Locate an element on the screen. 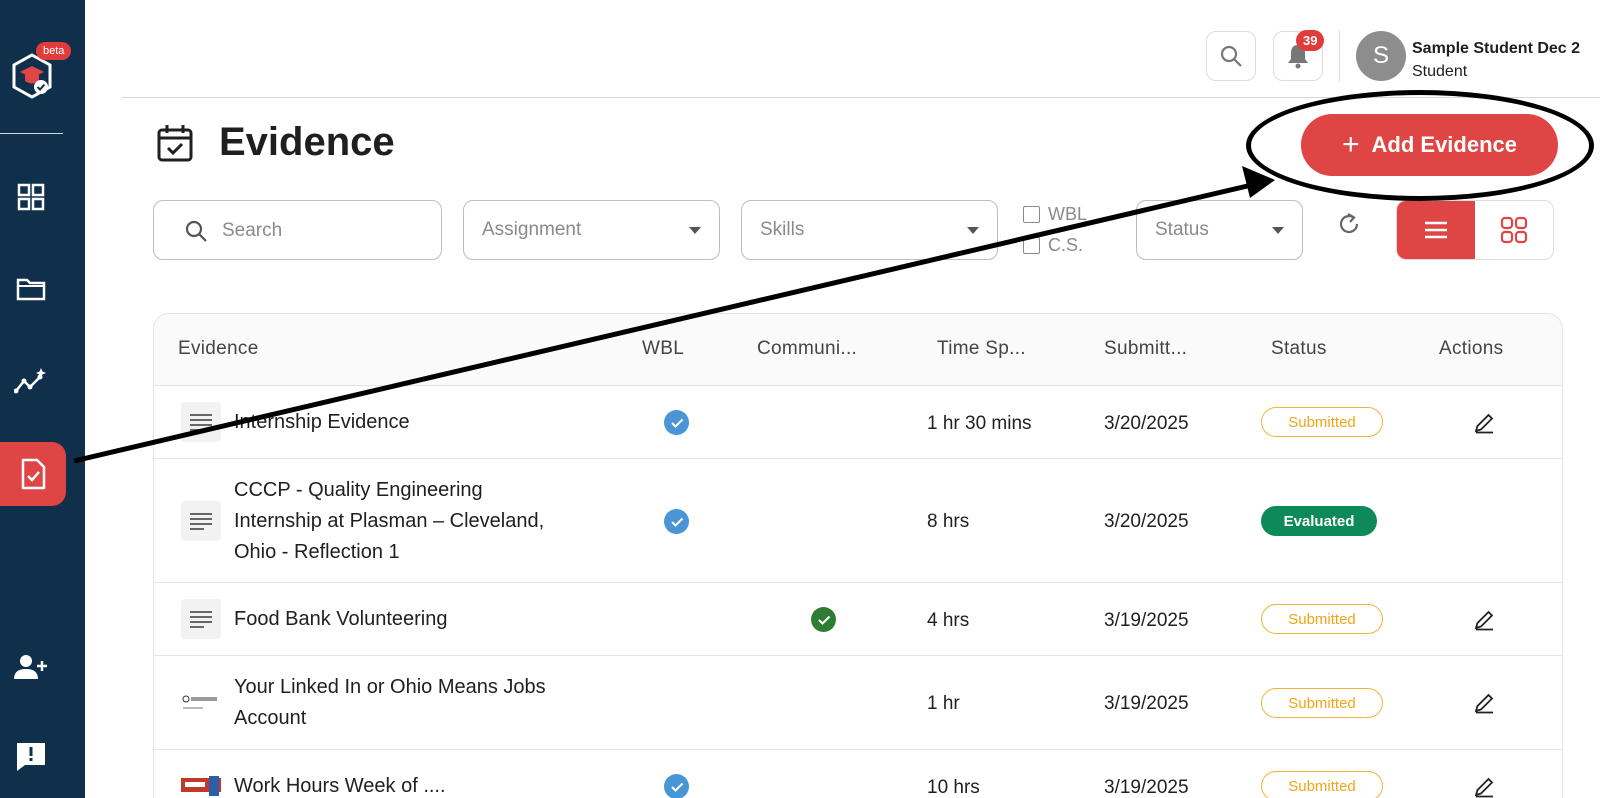 The image size is (1600, 798). list-icon is located at coordinates (1436, 230).